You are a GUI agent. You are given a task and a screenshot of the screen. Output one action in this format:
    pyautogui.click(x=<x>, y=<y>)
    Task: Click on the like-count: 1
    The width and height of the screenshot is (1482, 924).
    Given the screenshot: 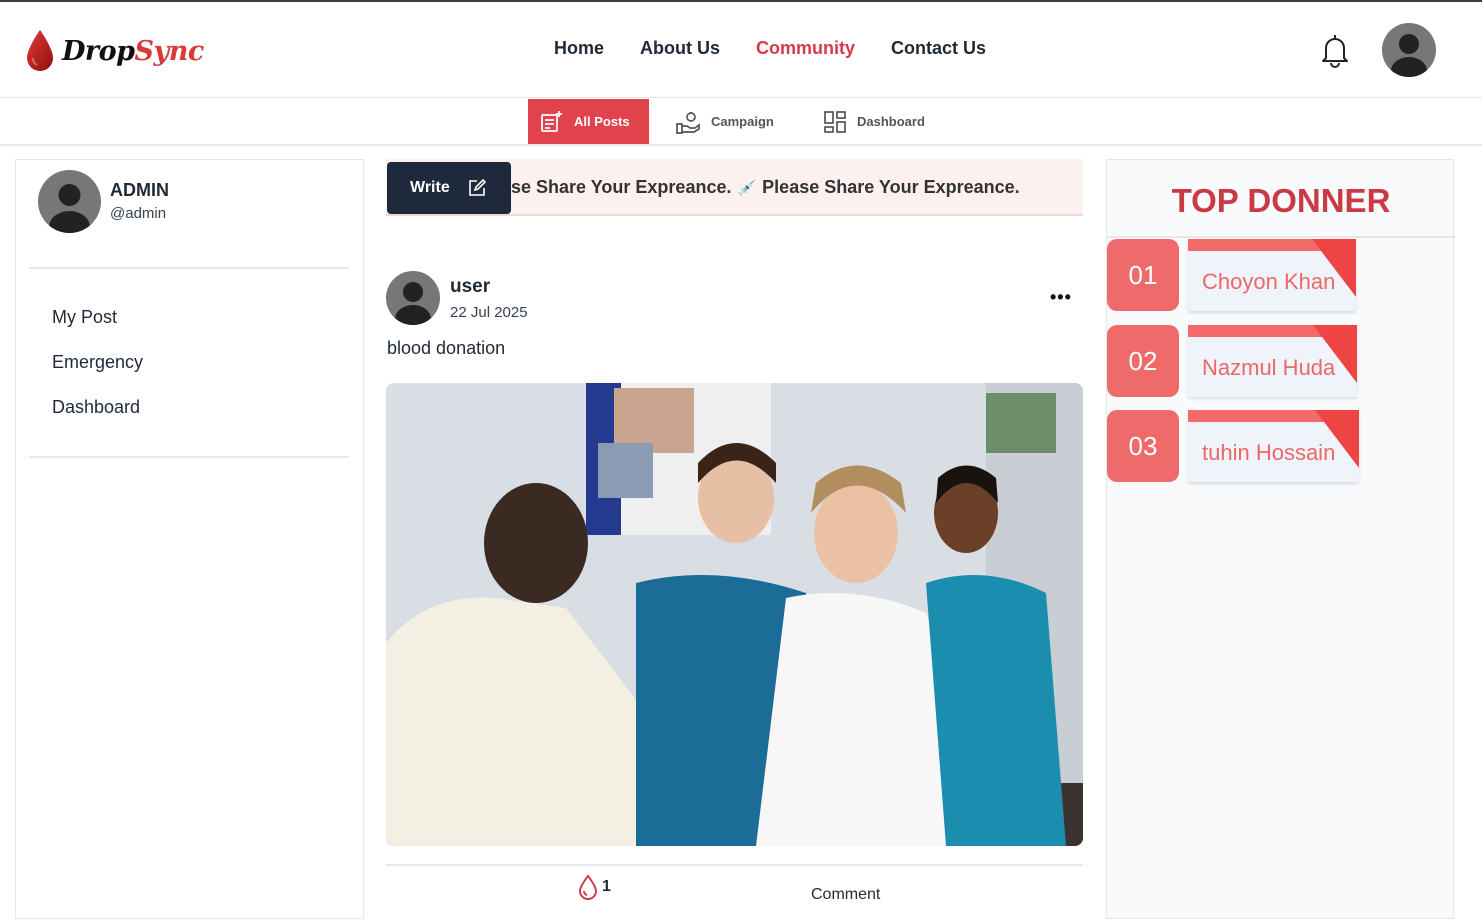 What is the action you would take?
    pyautogui.click(x=606, y=886)
    